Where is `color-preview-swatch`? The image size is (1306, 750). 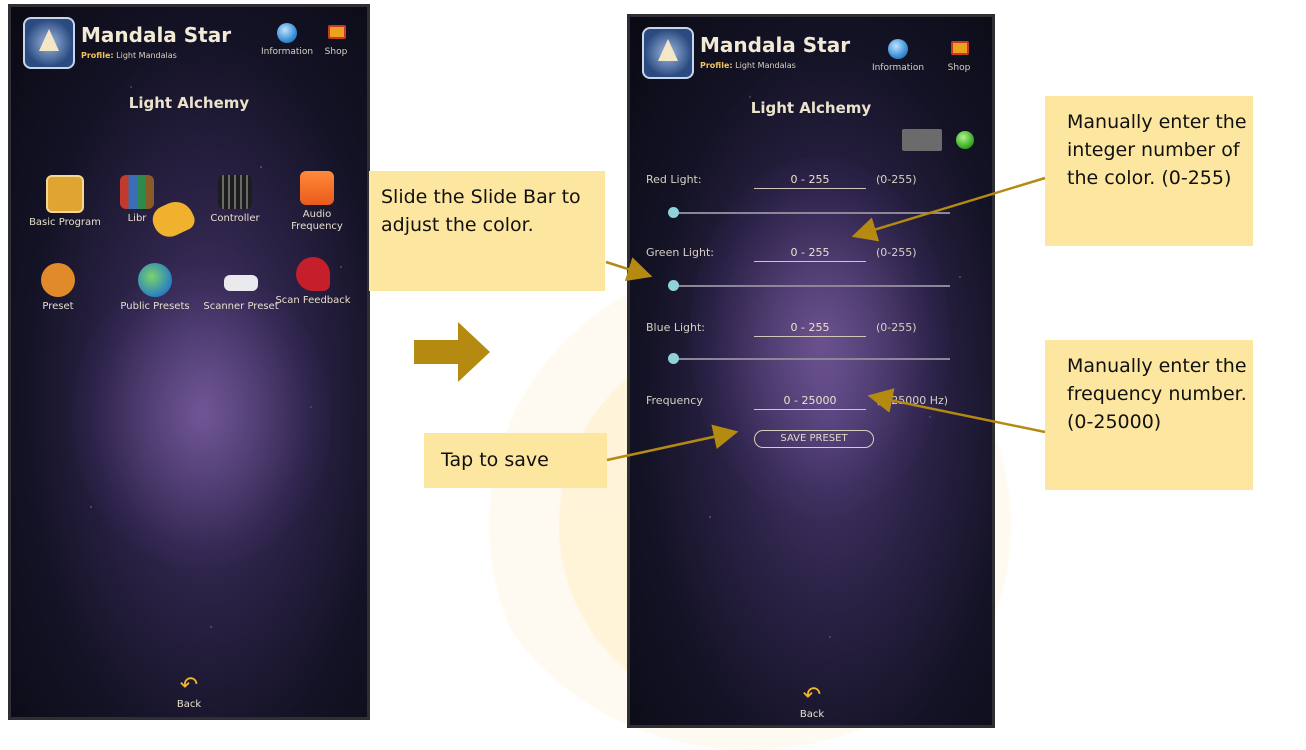
color-preview-swatch is located at coordinates (922, 140).